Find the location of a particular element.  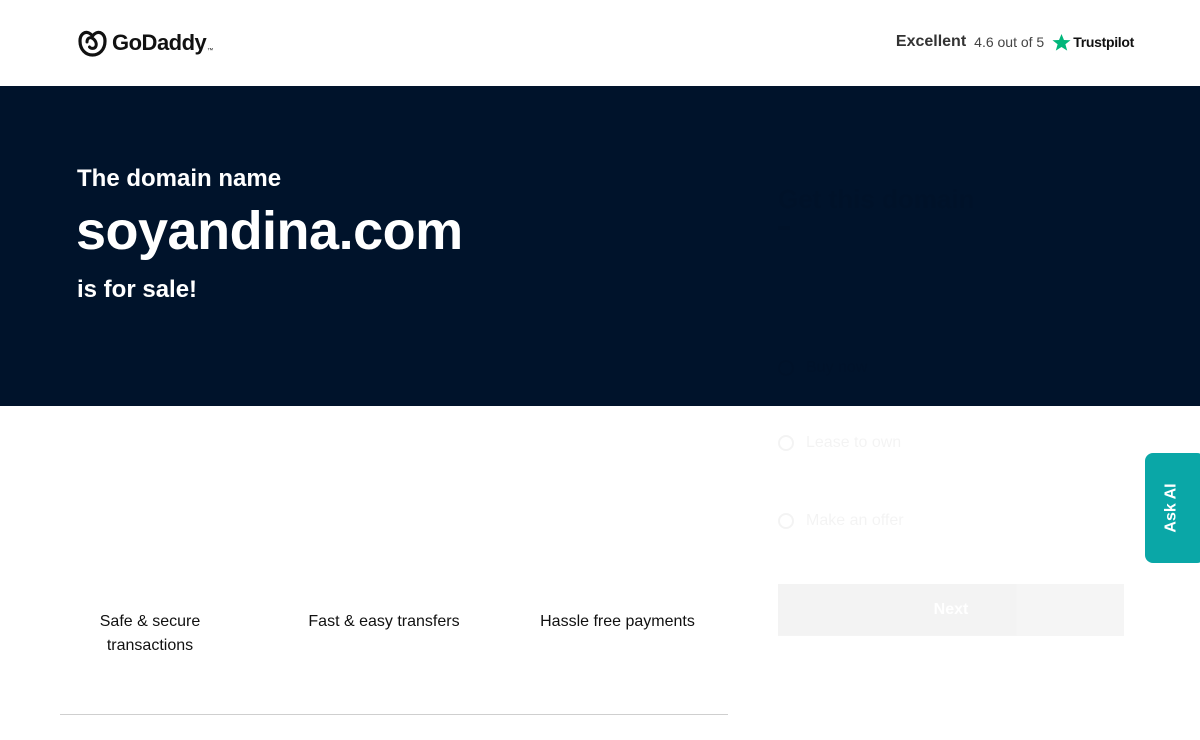

ask-ai-button: Ask AI is located at coordinates (1172, 508).